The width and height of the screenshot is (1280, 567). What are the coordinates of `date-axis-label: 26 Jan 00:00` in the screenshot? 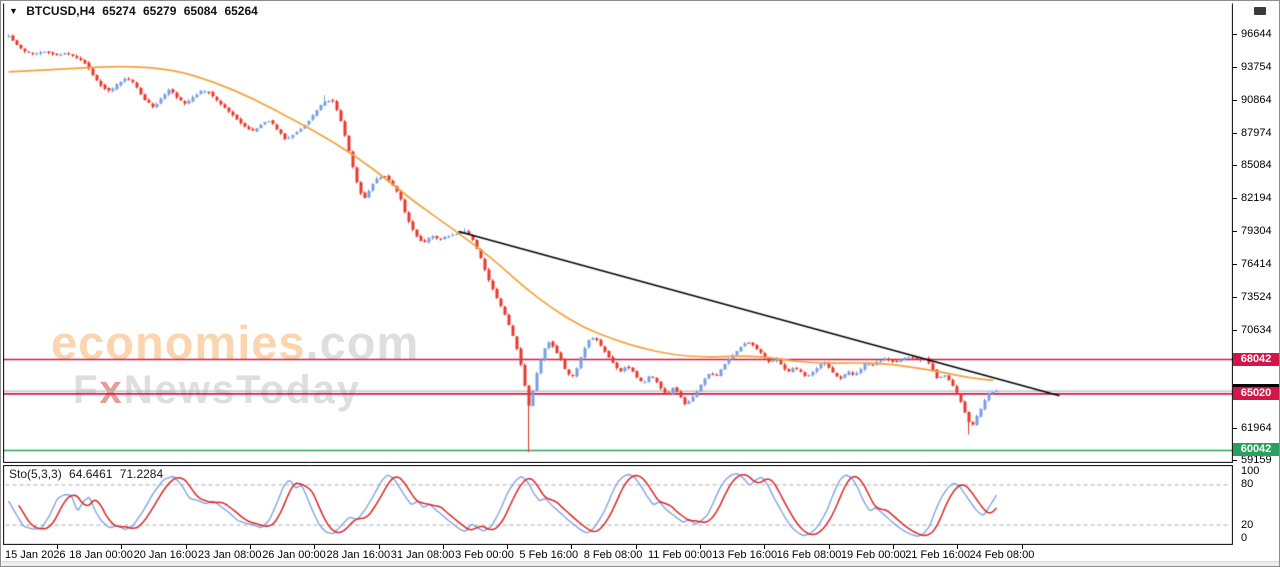 It's located at (294, 555).